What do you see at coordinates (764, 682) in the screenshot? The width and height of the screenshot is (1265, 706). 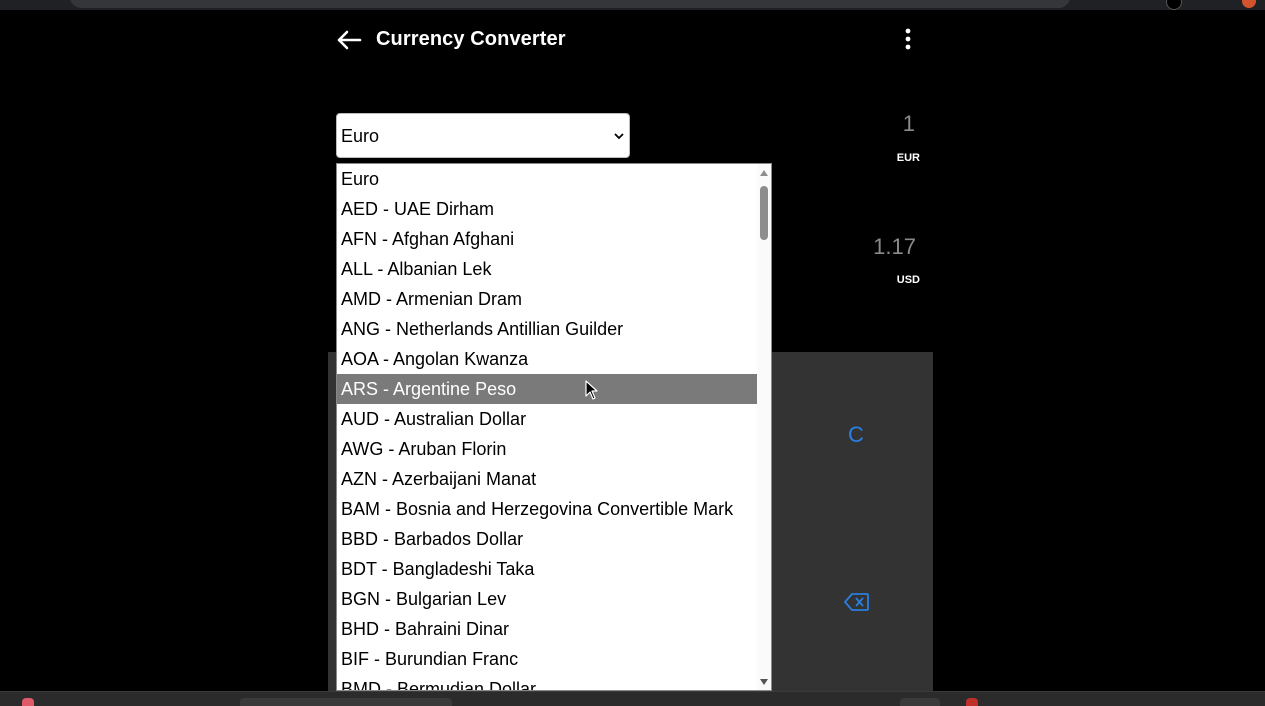 I see `scroll-down-arrow-icon` at bounding box center [764, 682].